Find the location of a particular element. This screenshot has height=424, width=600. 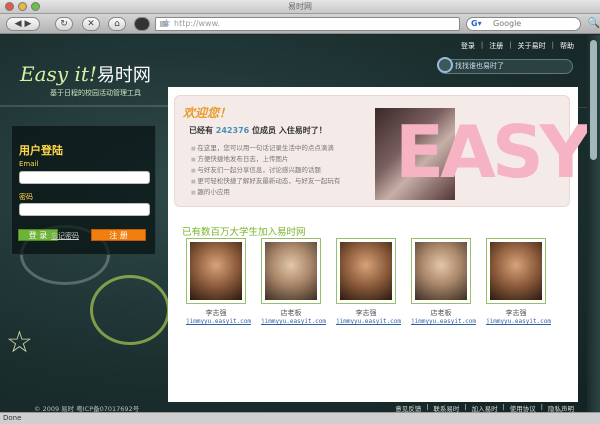

status-bar: Done is located at coordinates (300, 418).